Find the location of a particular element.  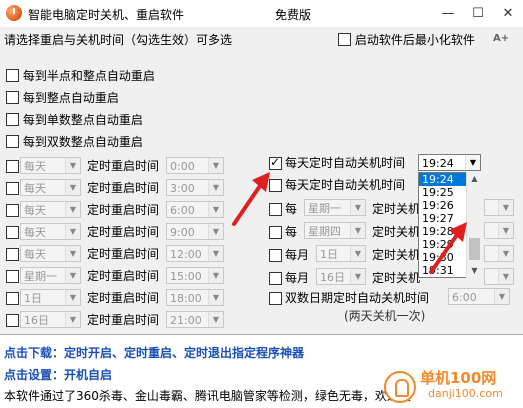

watermark-line2: danji100.com is located at coordinates (465, 393).